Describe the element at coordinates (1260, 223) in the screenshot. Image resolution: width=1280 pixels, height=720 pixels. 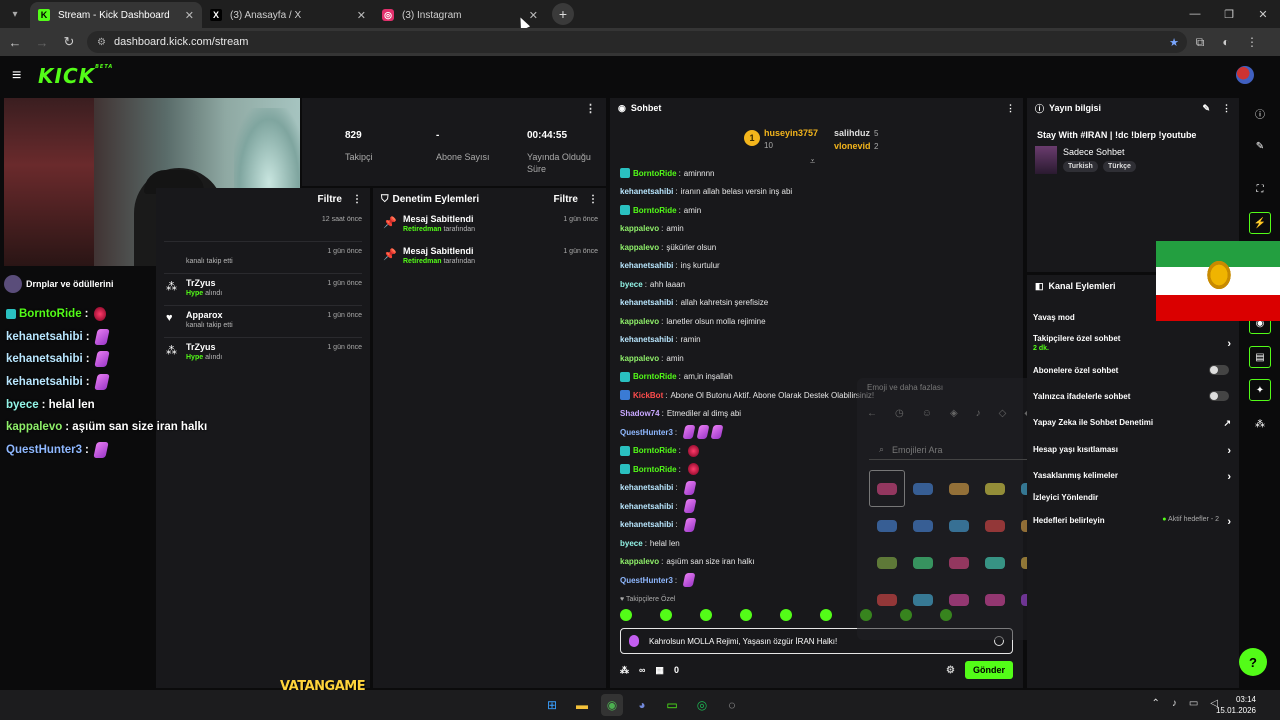
I see `lightning-icon: ⚡` at that location.